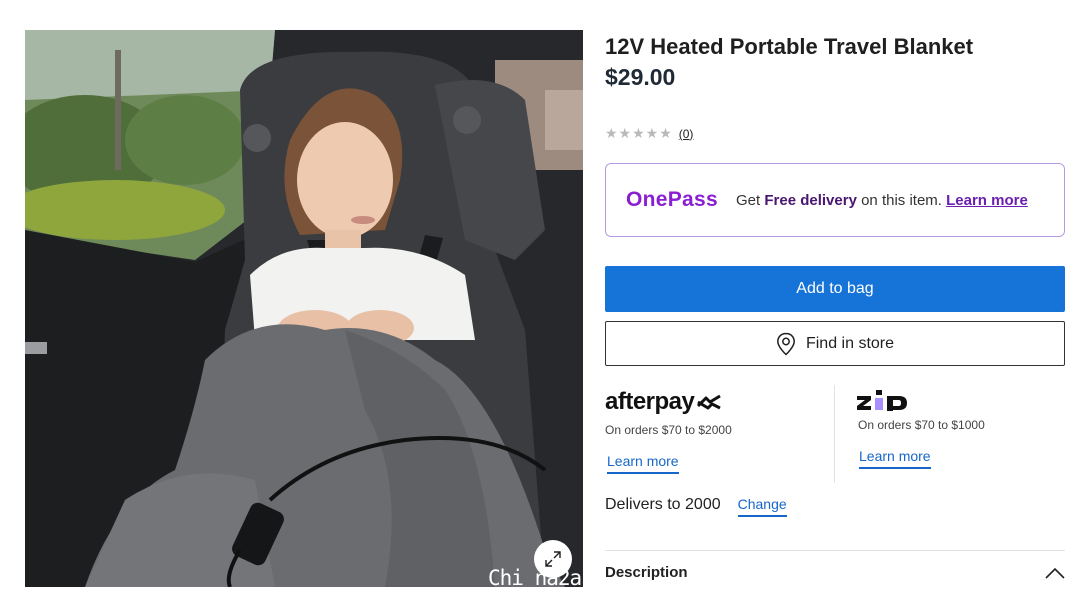 This screenshot has height=595, width=1080. Describe the element at coordinates (535, 576) in the screenshot. I see `watermark-text: Chi na2a` at that location.